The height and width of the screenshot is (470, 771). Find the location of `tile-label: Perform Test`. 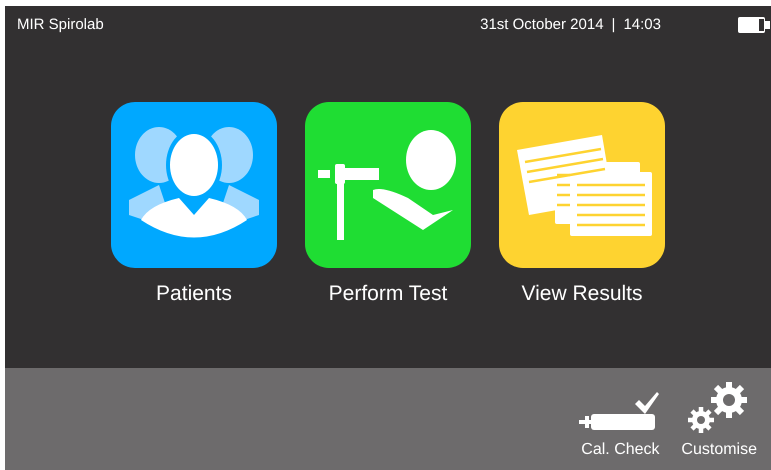

tile-label: Perform Test is located at coordinates (388, 294).